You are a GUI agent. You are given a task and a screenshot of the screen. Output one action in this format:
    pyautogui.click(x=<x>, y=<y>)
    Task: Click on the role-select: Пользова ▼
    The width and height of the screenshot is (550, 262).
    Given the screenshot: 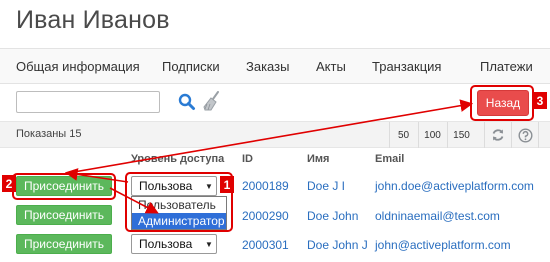 What is the action you would take?
    pyautogui.click(x=174, y=244)
    